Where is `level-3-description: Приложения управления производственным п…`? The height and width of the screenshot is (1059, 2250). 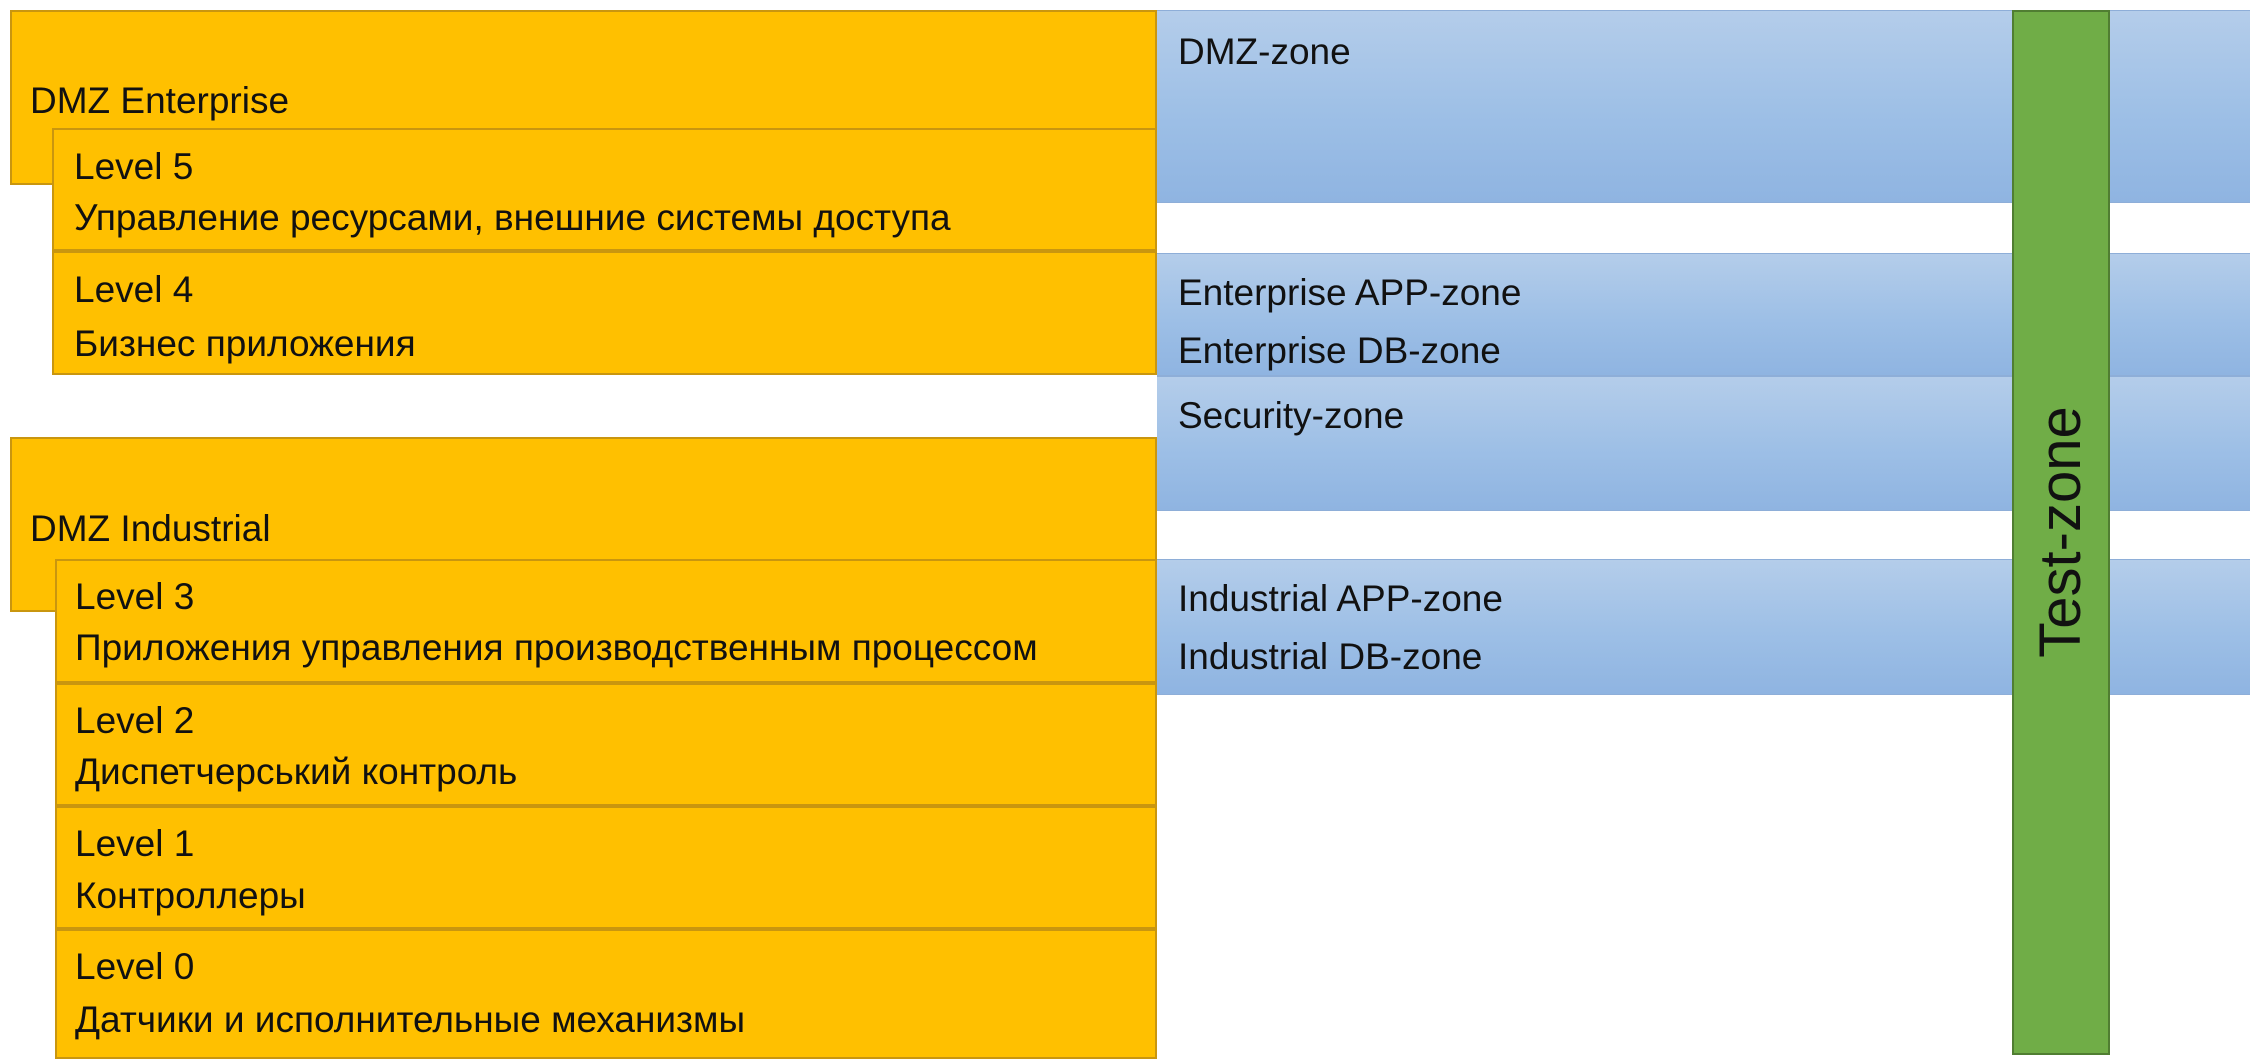 level-3-description: Приложения управления производственным п… is located at coordinates (556, 647).